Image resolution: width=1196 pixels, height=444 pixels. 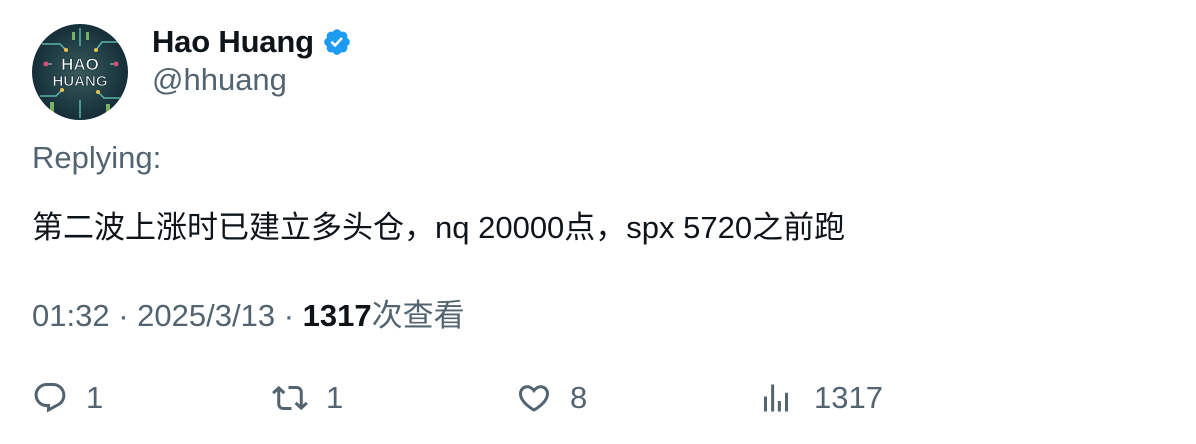 I want to click on tweet-meta: 01:32 · 2025/3/13 · 1317次查看, so click(x=248, y=312).